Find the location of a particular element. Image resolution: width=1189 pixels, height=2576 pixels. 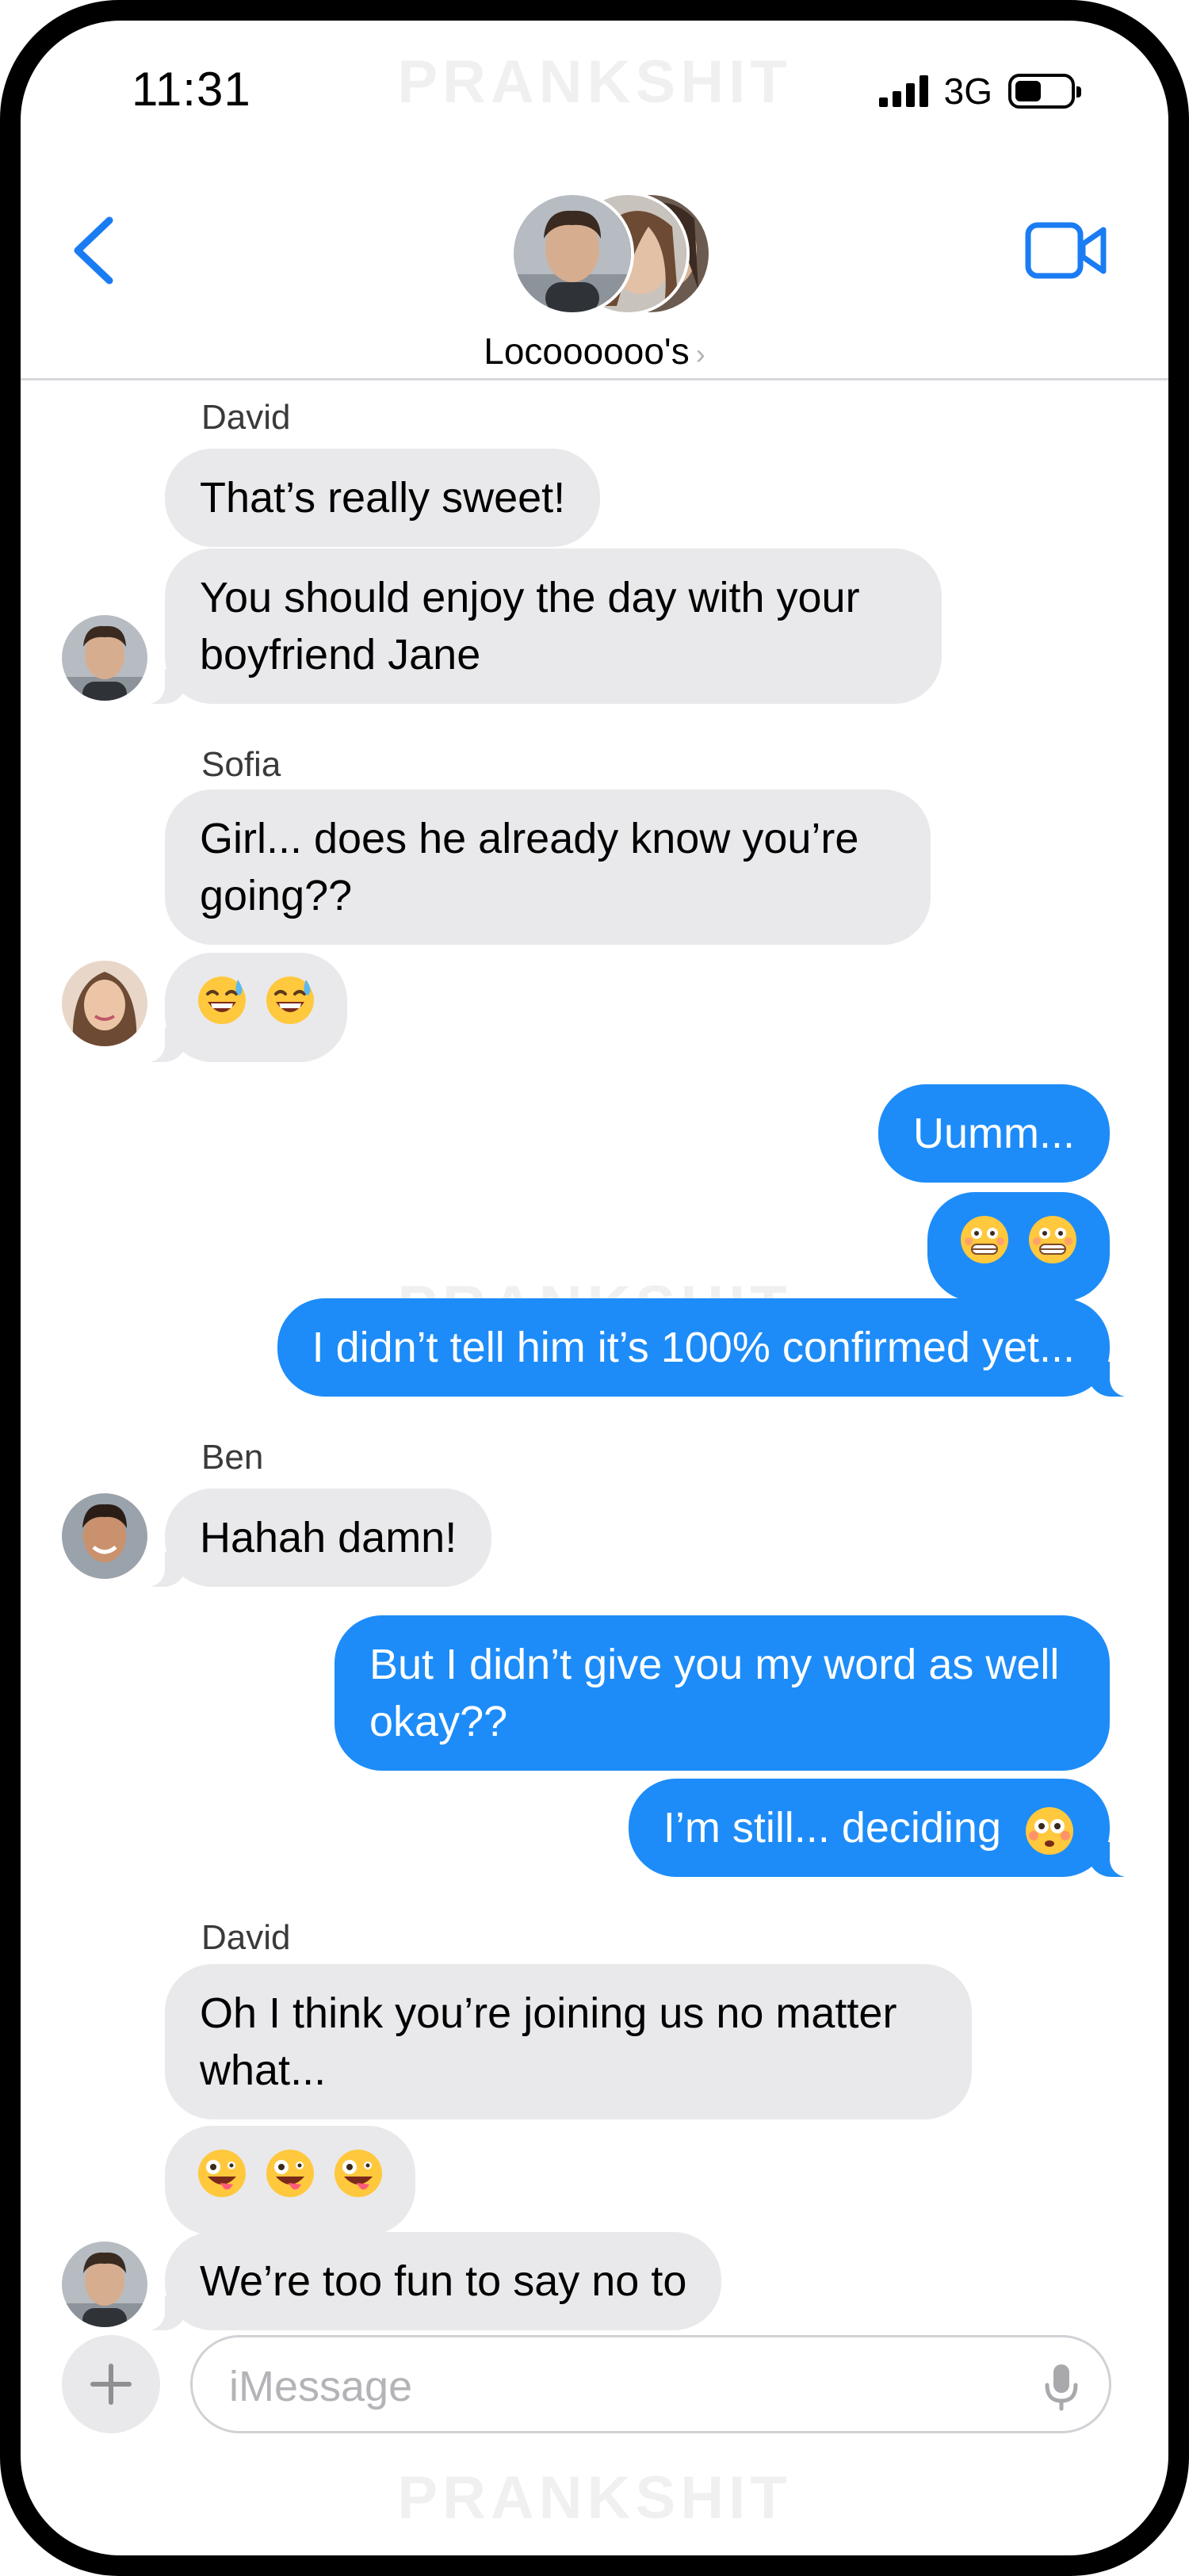

message-bubble-outgoing: I’m still... deciding is located at coordinates (882, 1828).